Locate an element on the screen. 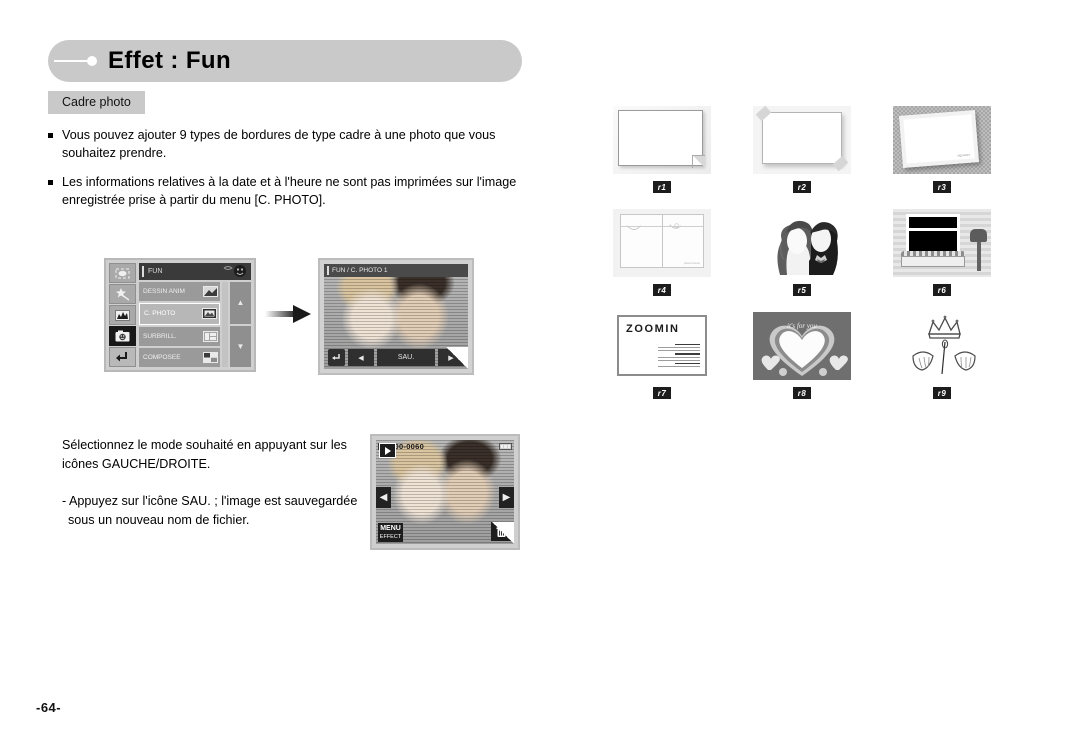 The height and width of the screenshot is (746, 1080). menu-title: FUN is located at coordinates (155, 271).